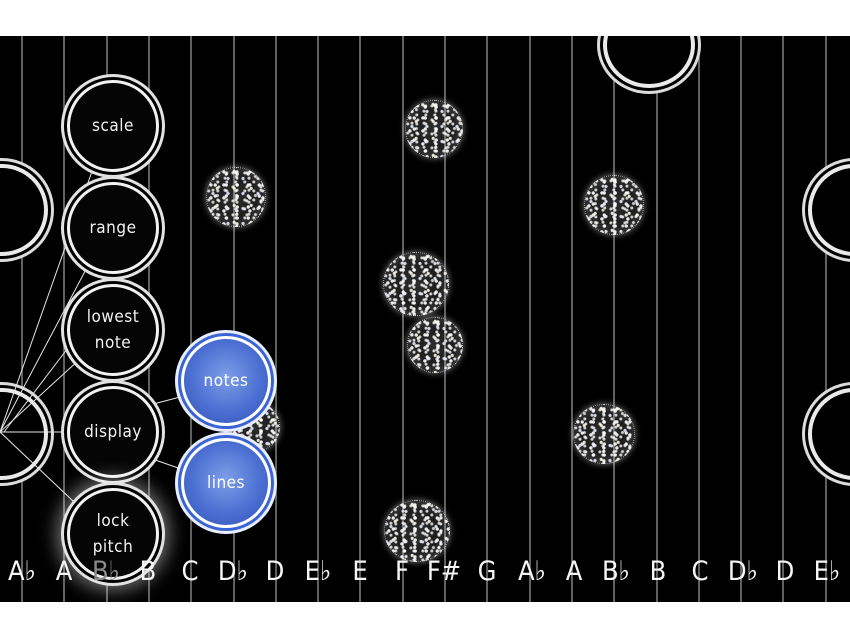 The width and height of the screenshot is (850, 638). I want to click on lines-label: lines, so click(226, 483).